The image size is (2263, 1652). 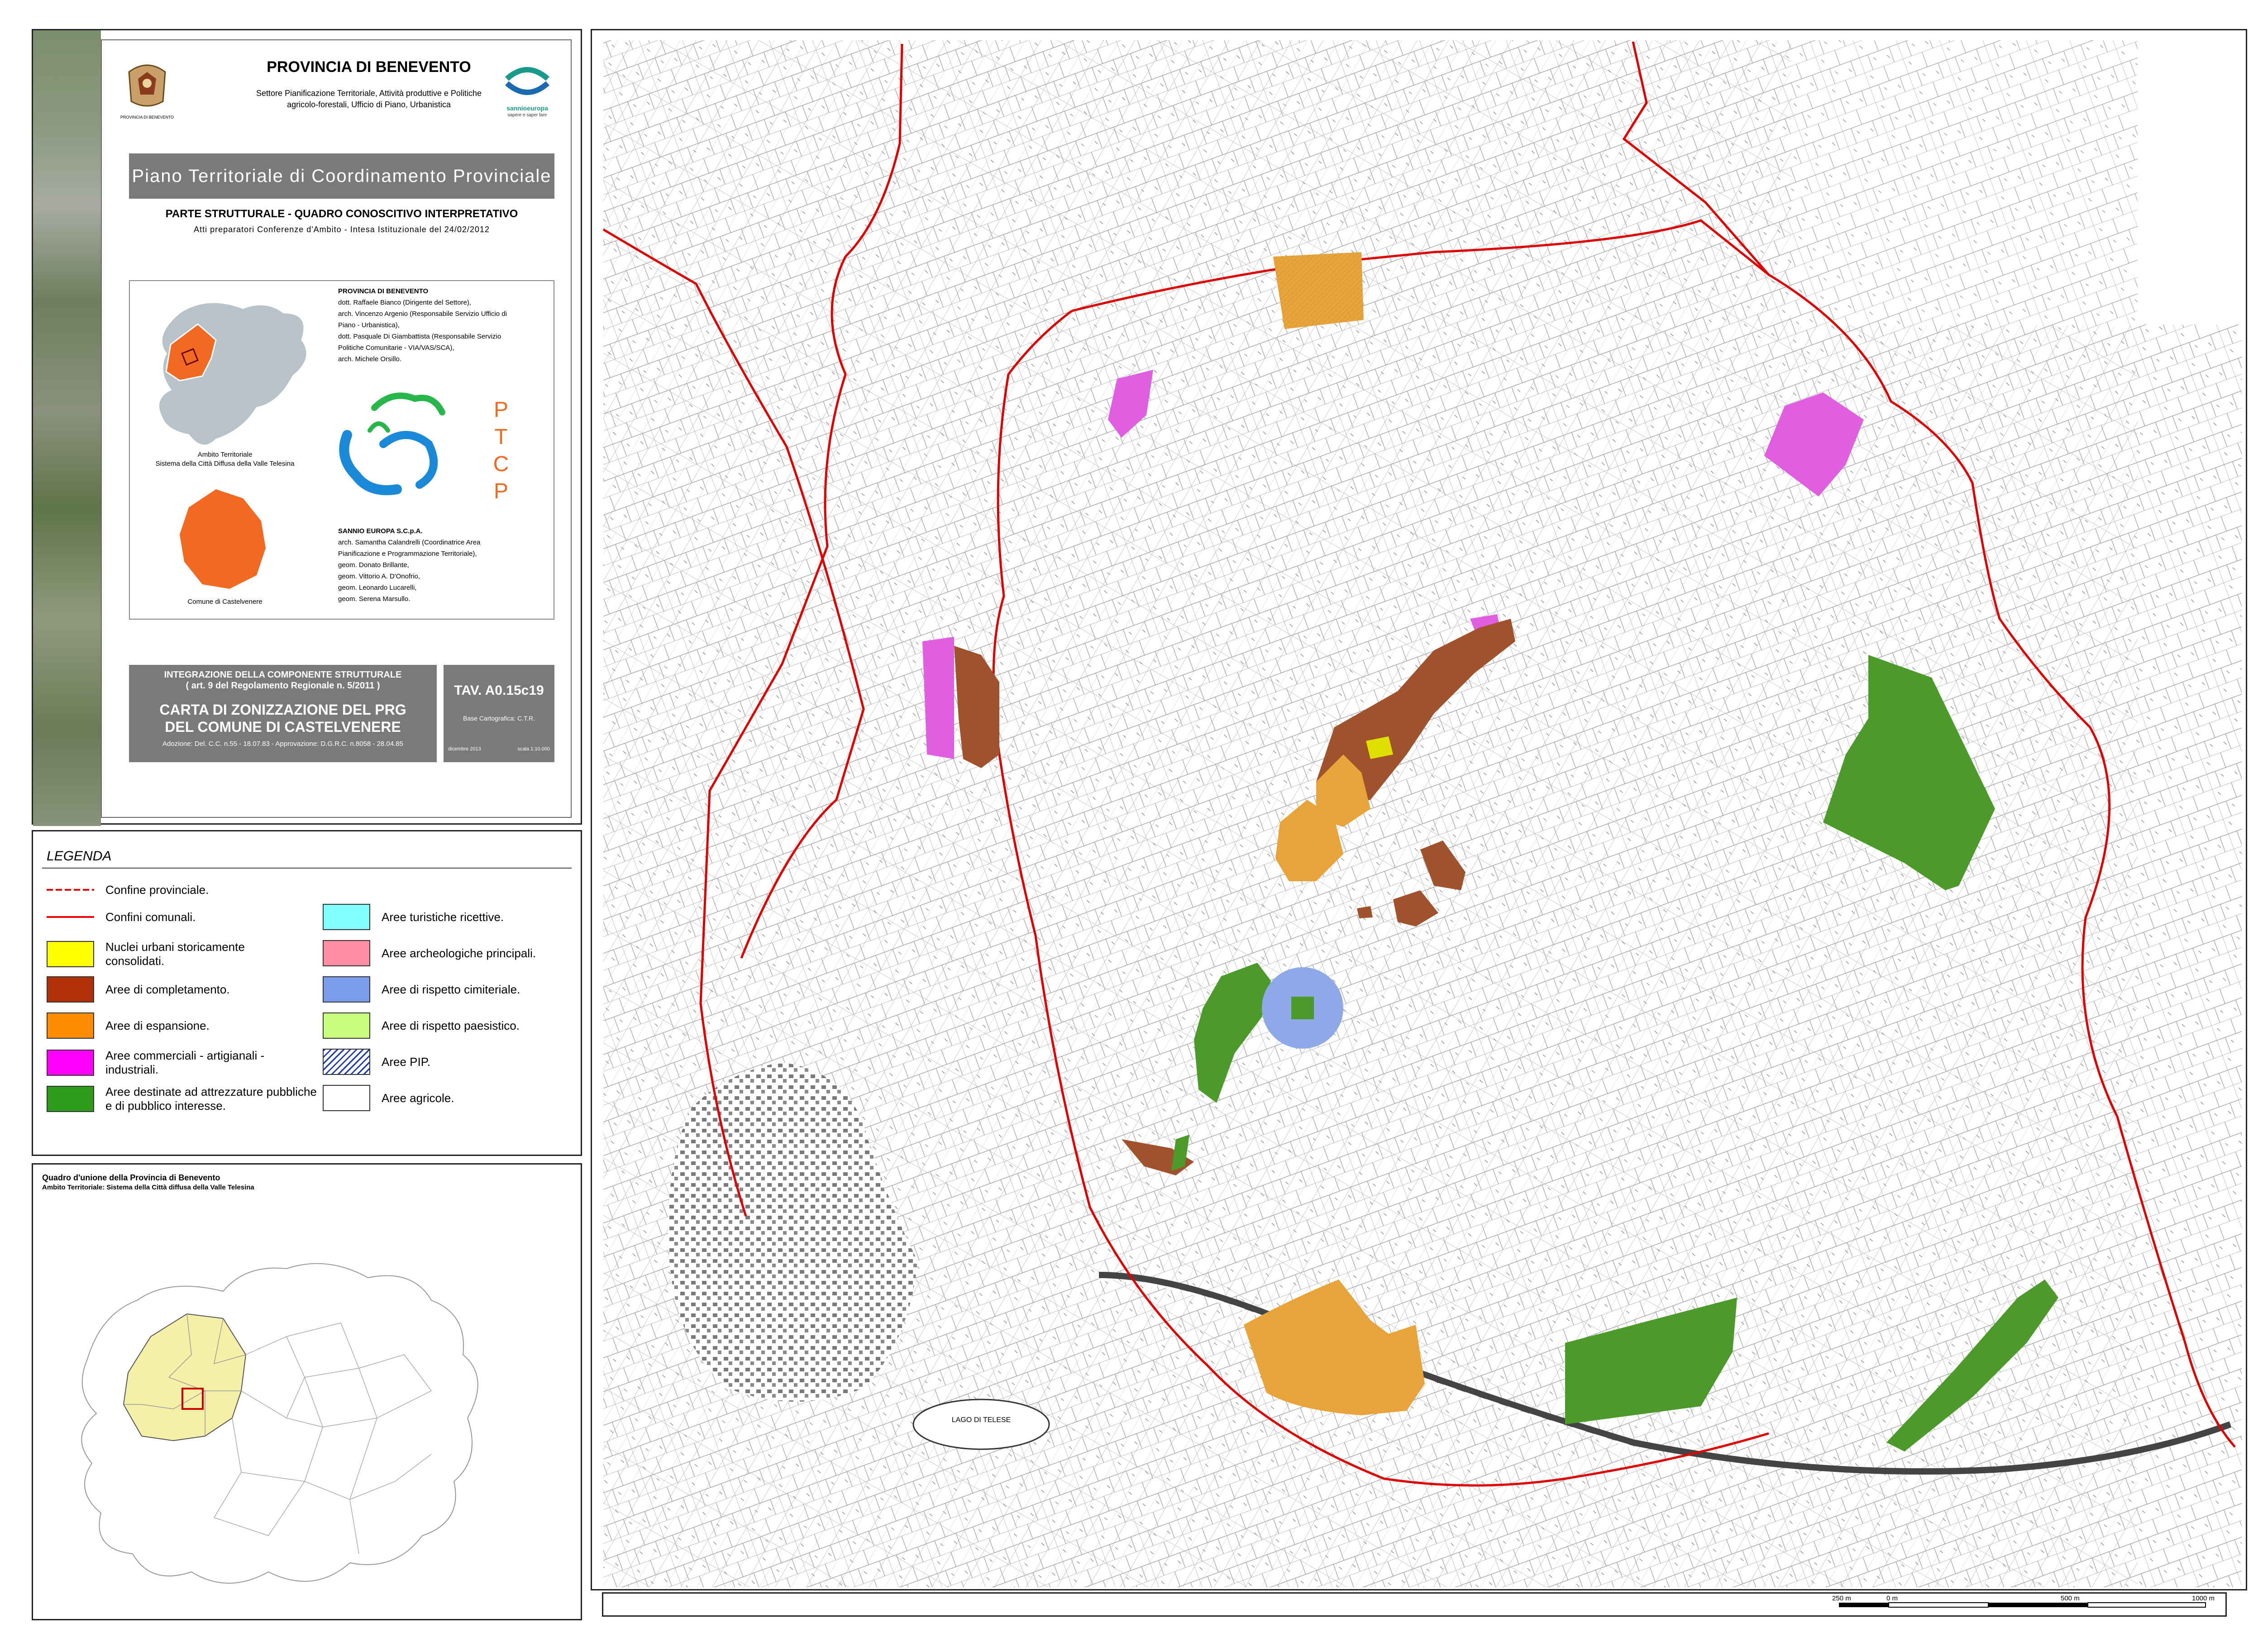 What do you see at coordinates (282, 710) in the screenshot?
I see `map-title-line-1: CARTA DI ZONIZZAZIONE DEL PRG` at bounding box center [282, 710].